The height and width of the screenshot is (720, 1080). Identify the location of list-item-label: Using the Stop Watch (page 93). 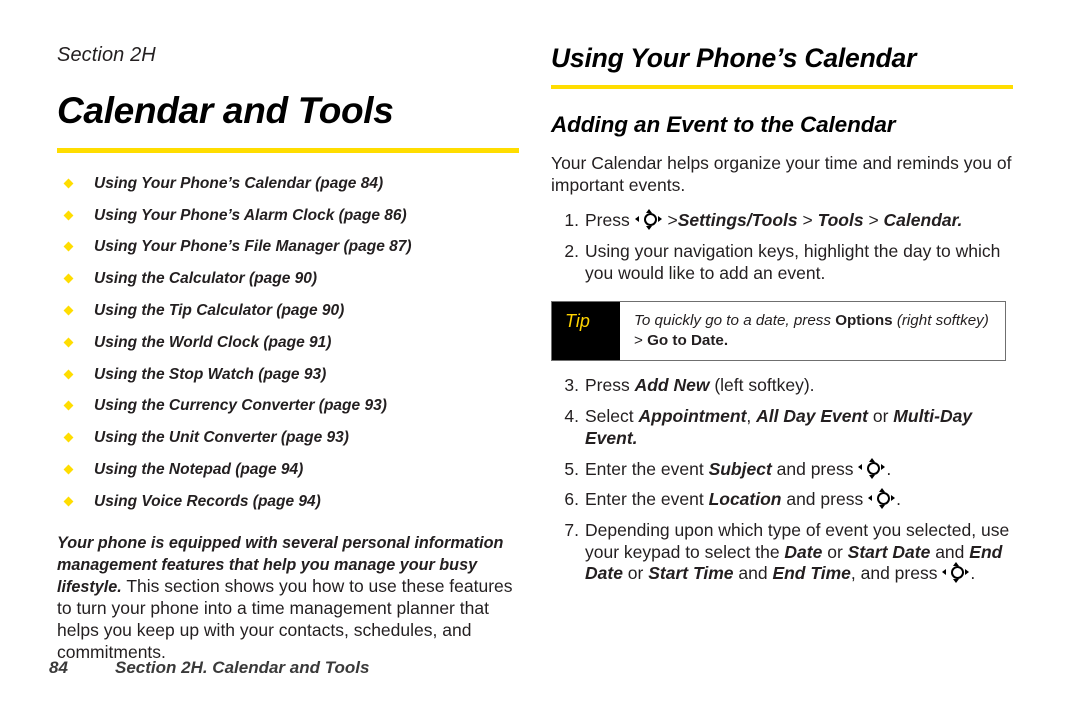
(210, 374).